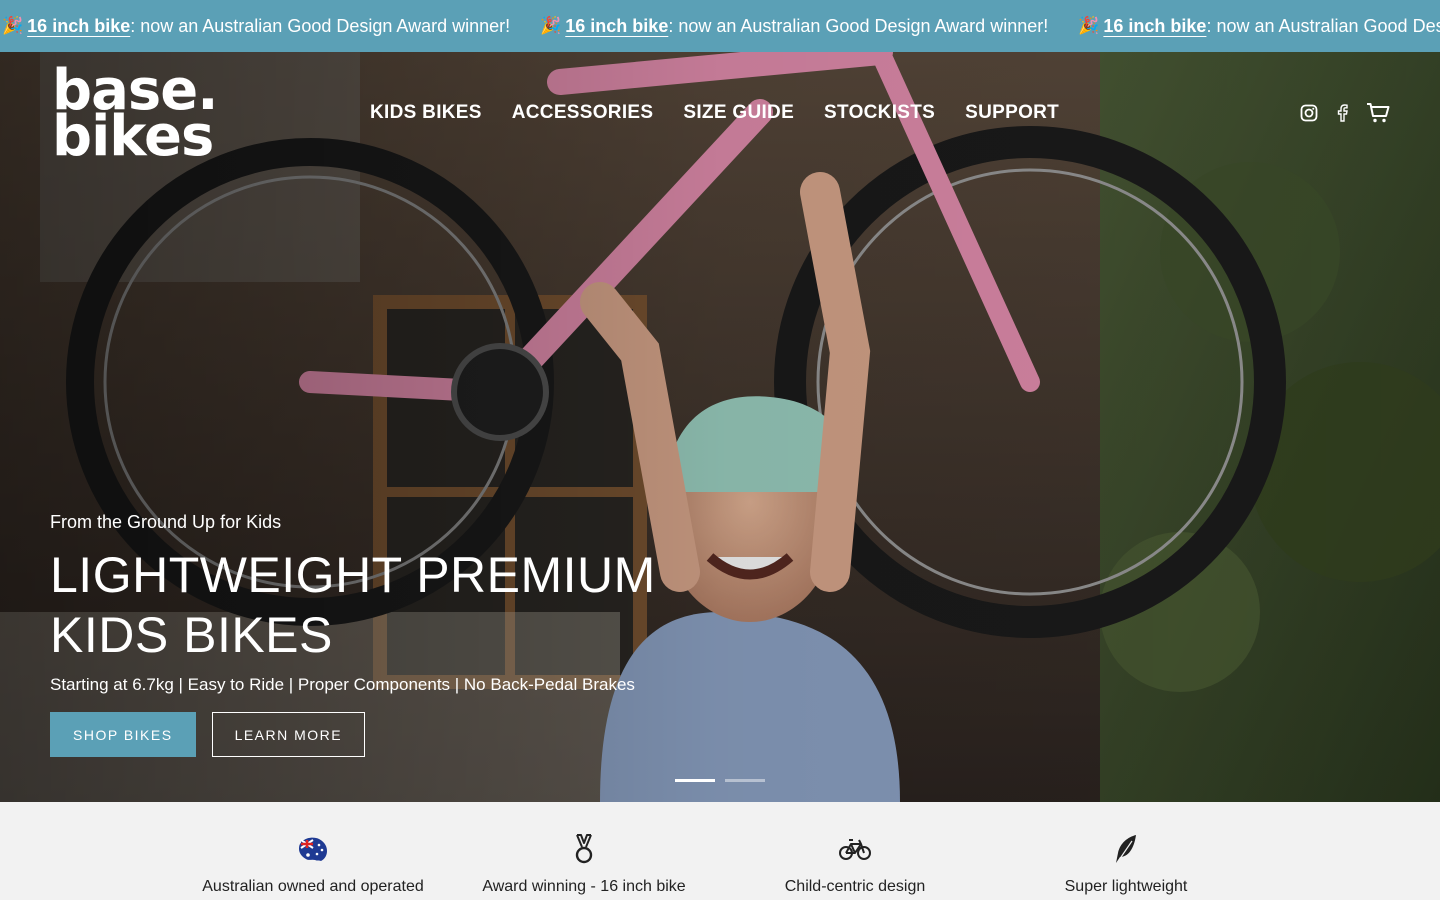 Image resolution: width=1440 pixels, height=900 pixels. I want to click on bicycle-icon, so click(855, 849).